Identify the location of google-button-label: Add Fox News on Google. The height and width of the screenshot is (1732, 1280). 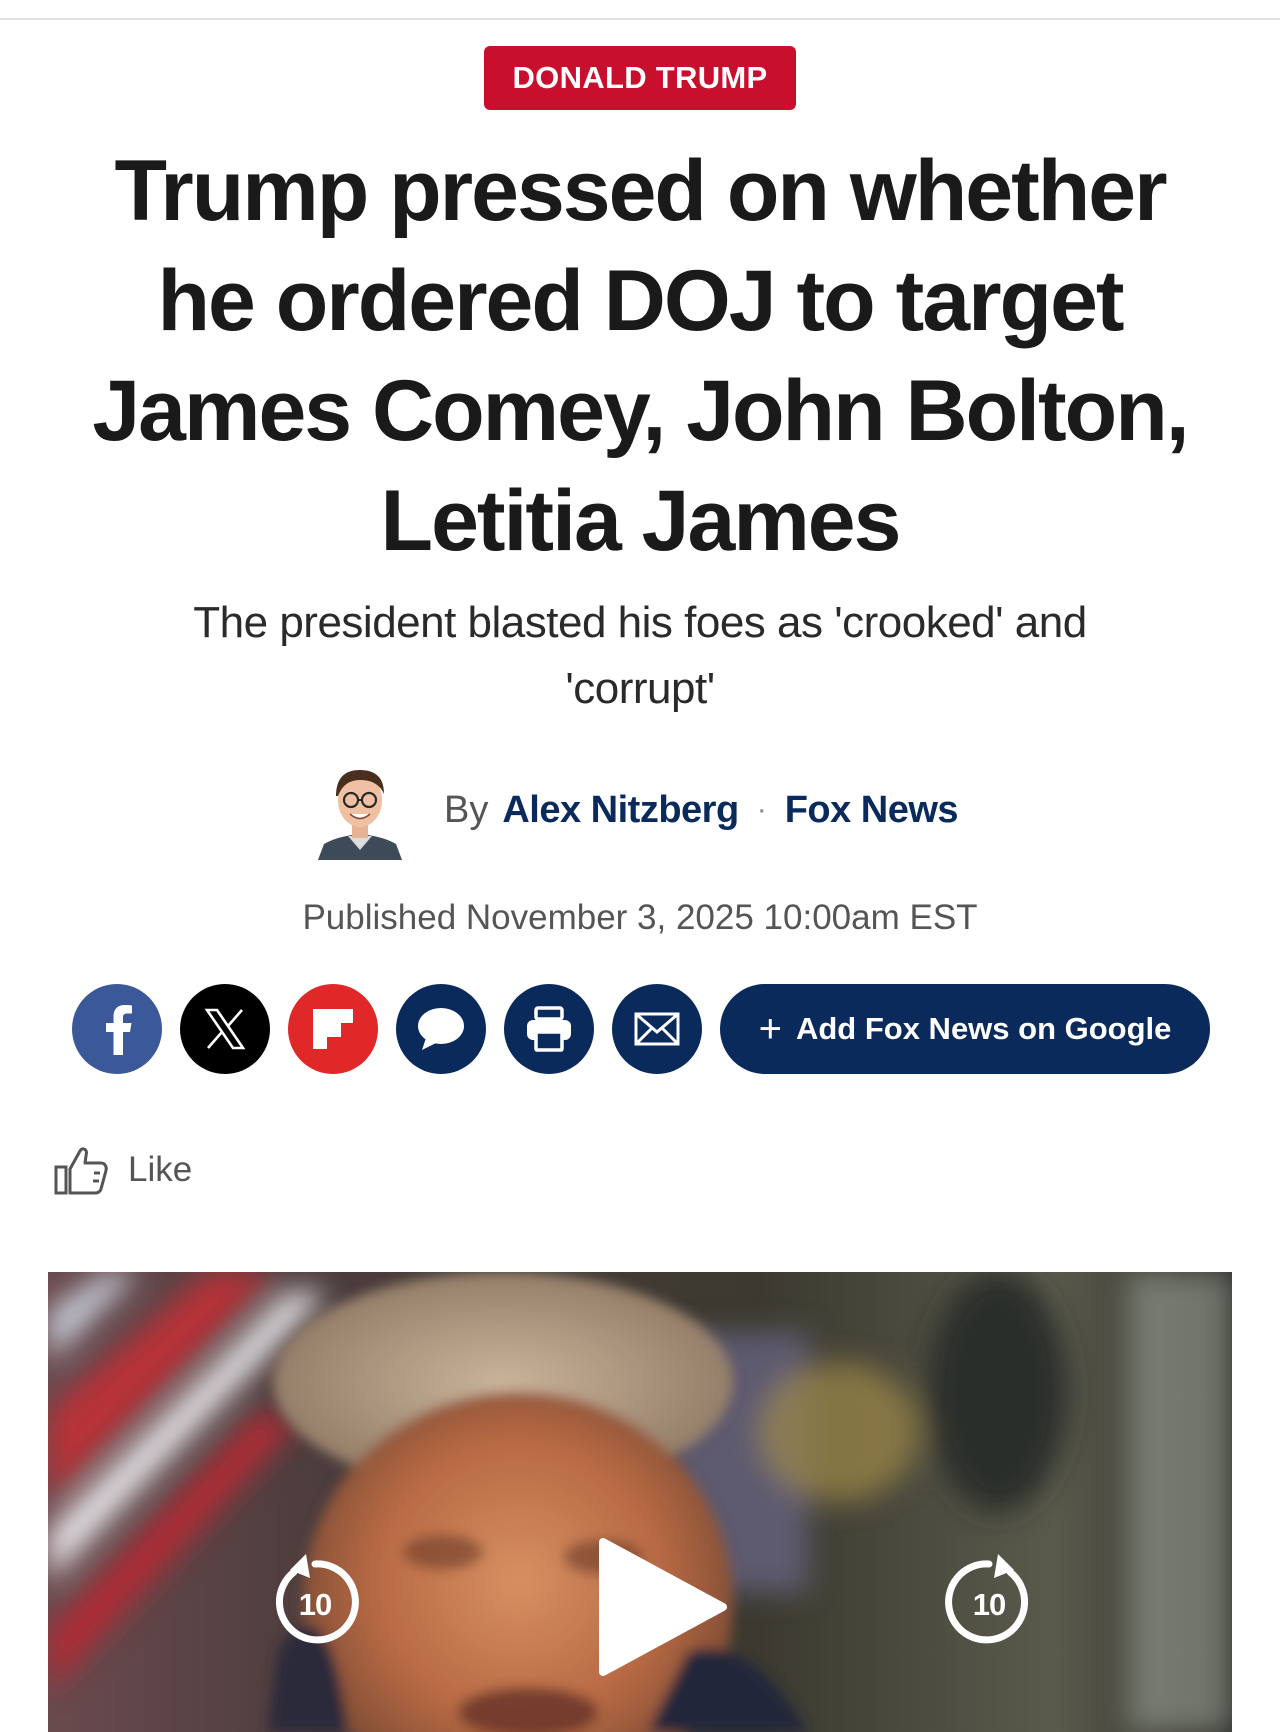
(983, 1028).